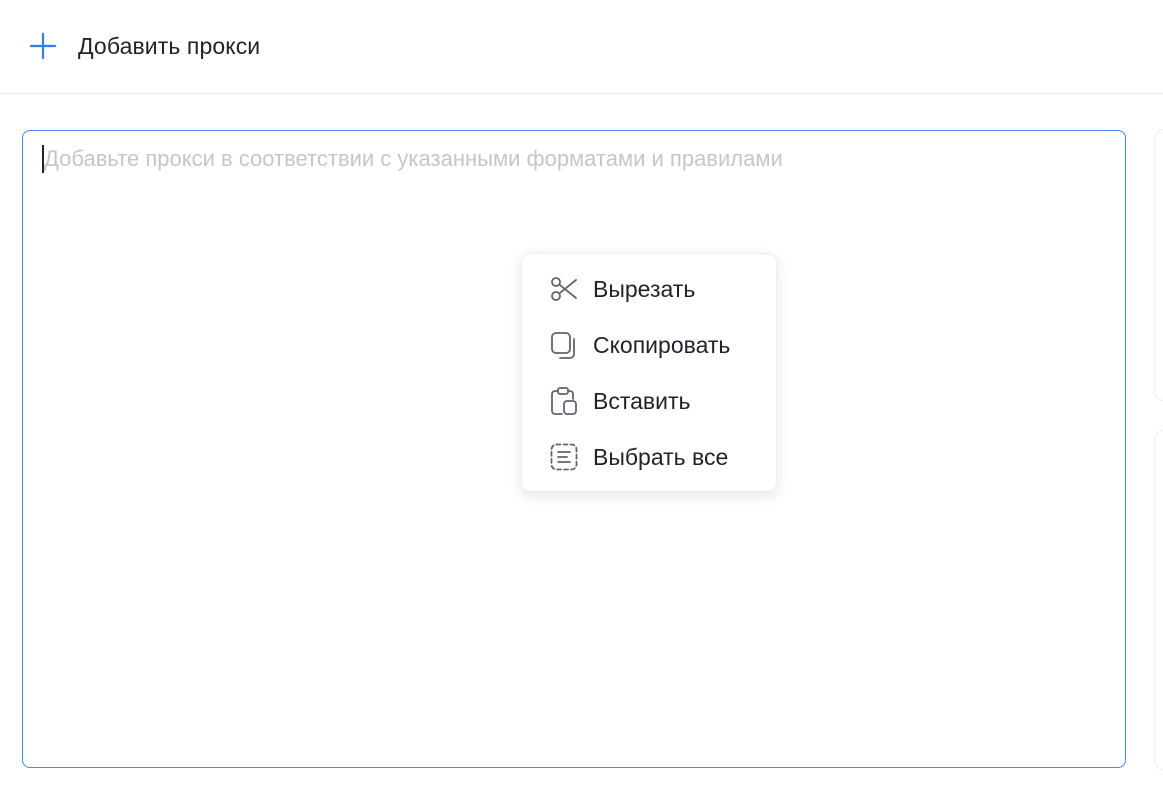 The height and width of the screenshot is (791, 1163). What do you see at coordinates (43, 46) in the screenshot?
I see `plus-icon` at bounding box center [43, 46].